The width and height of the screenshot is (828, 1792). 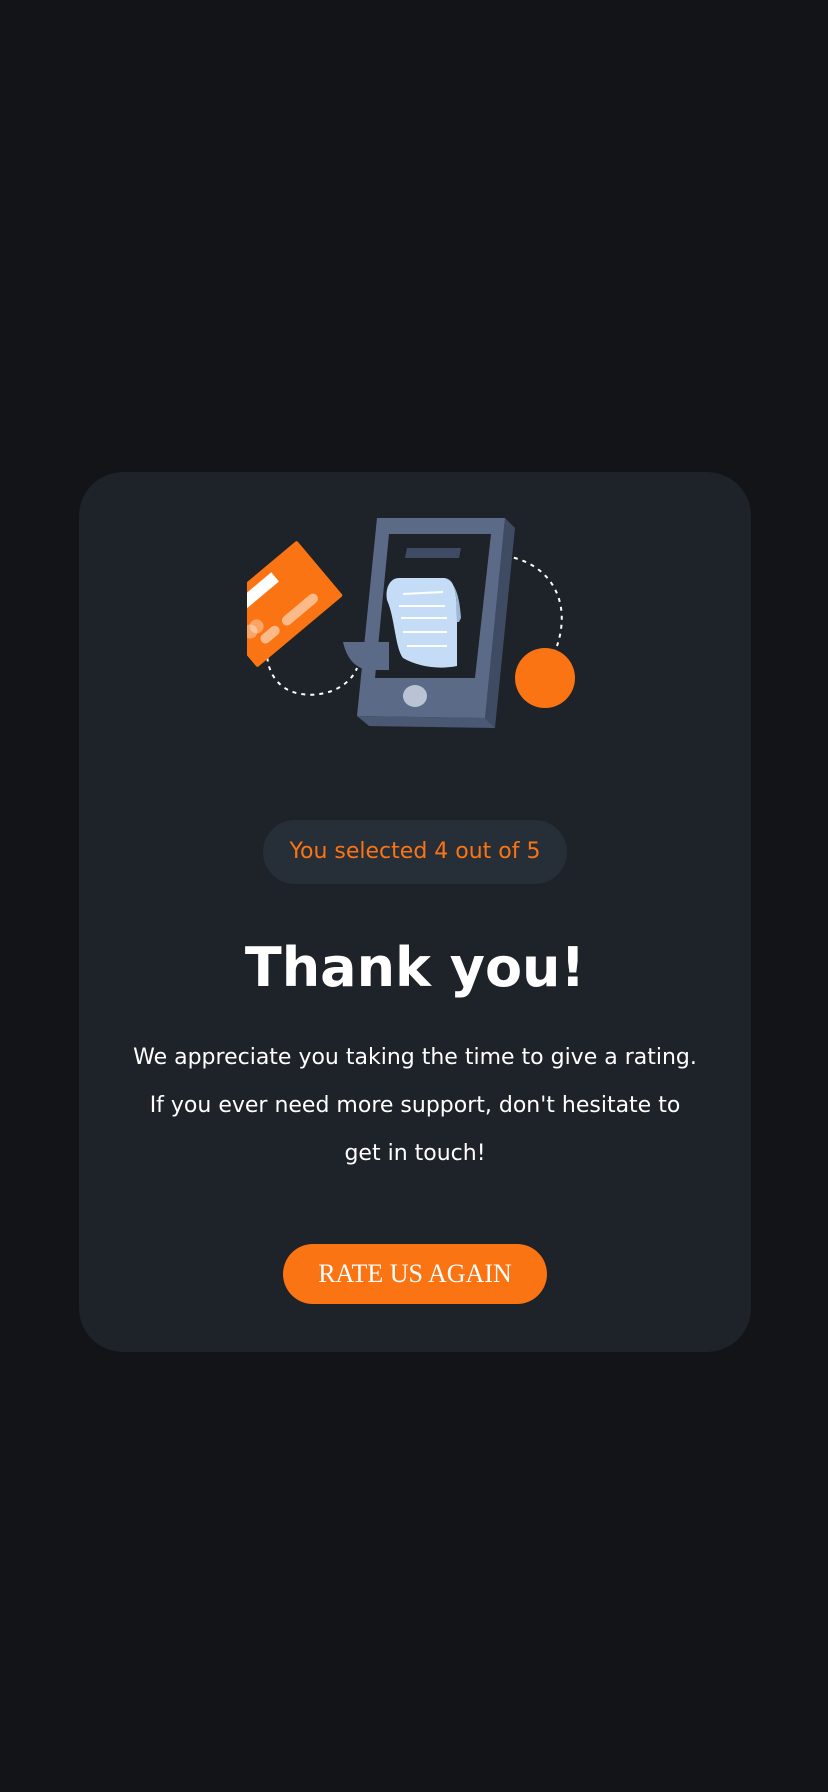 I want to click on credit-card, so click(x=295, y=604).